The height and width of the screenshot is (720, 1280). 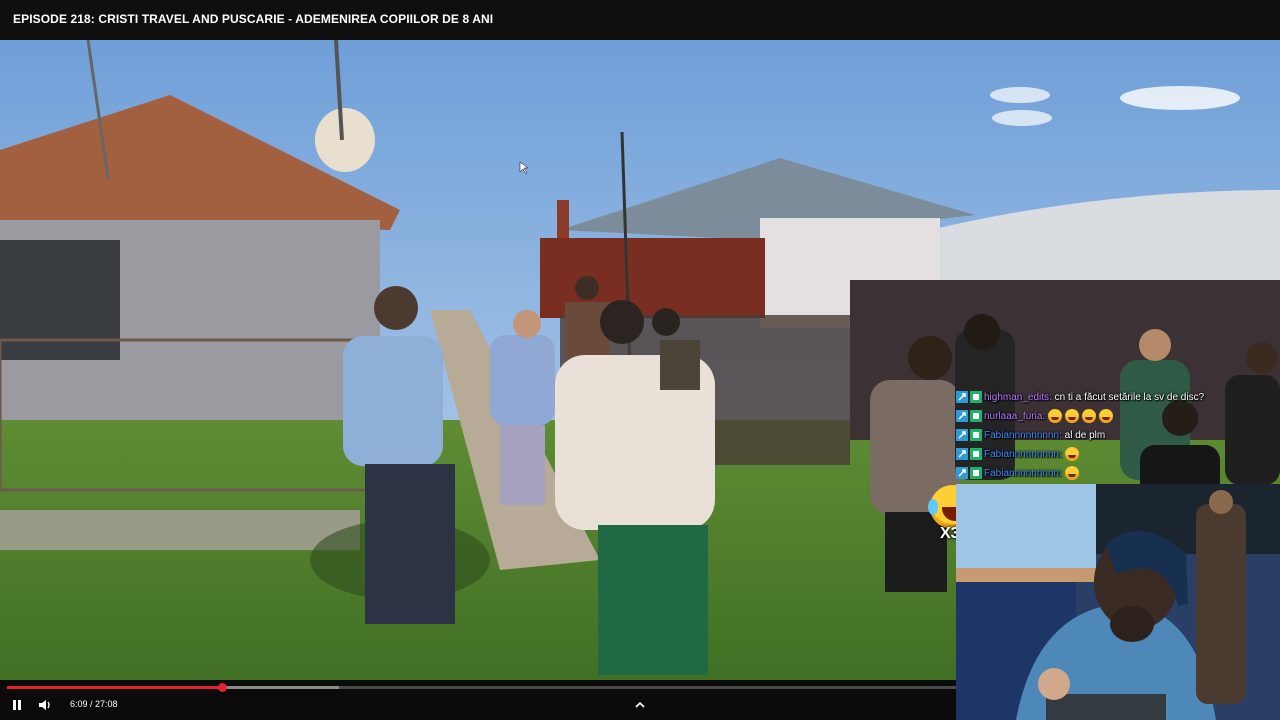 I want to click on chevron-up-icon, so click(x=640, y=705).